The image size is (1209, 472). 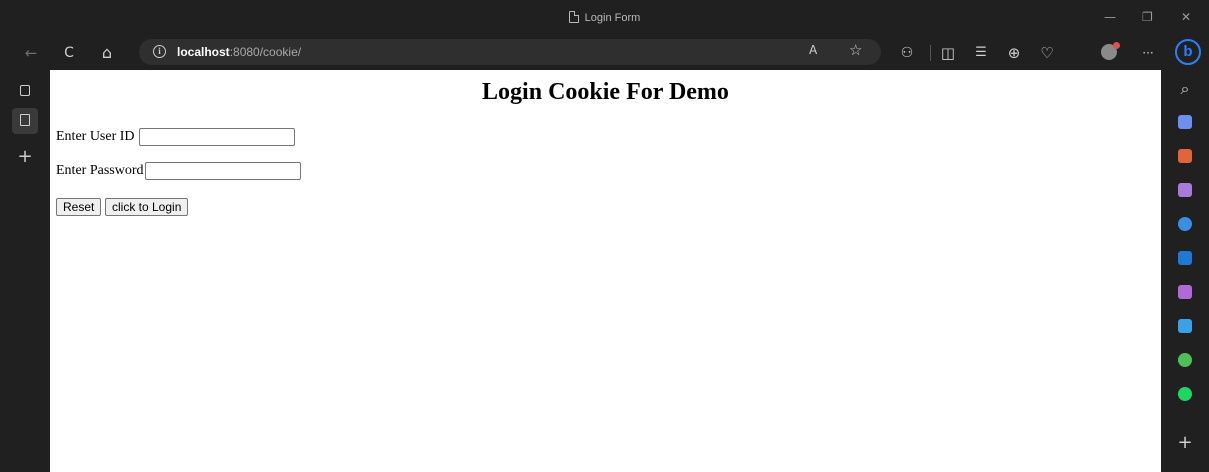 I want to click on split-screen-icon: ◫, so click(x=948, y=53).